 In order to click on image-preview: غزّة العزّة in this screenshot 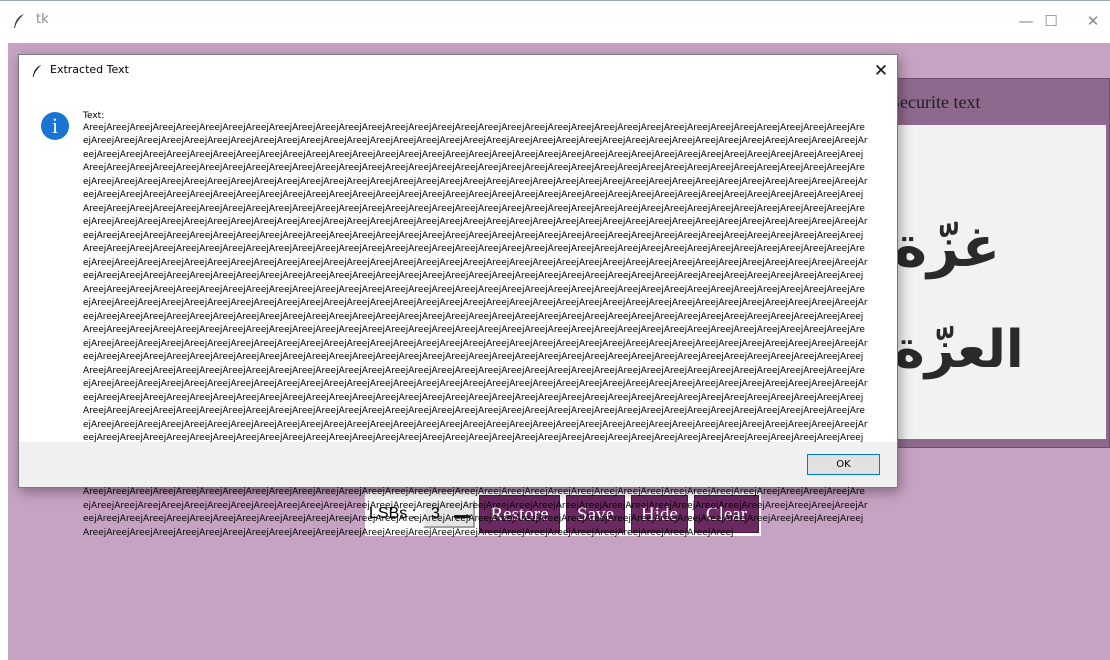, I will do `click(1000, 282)`.